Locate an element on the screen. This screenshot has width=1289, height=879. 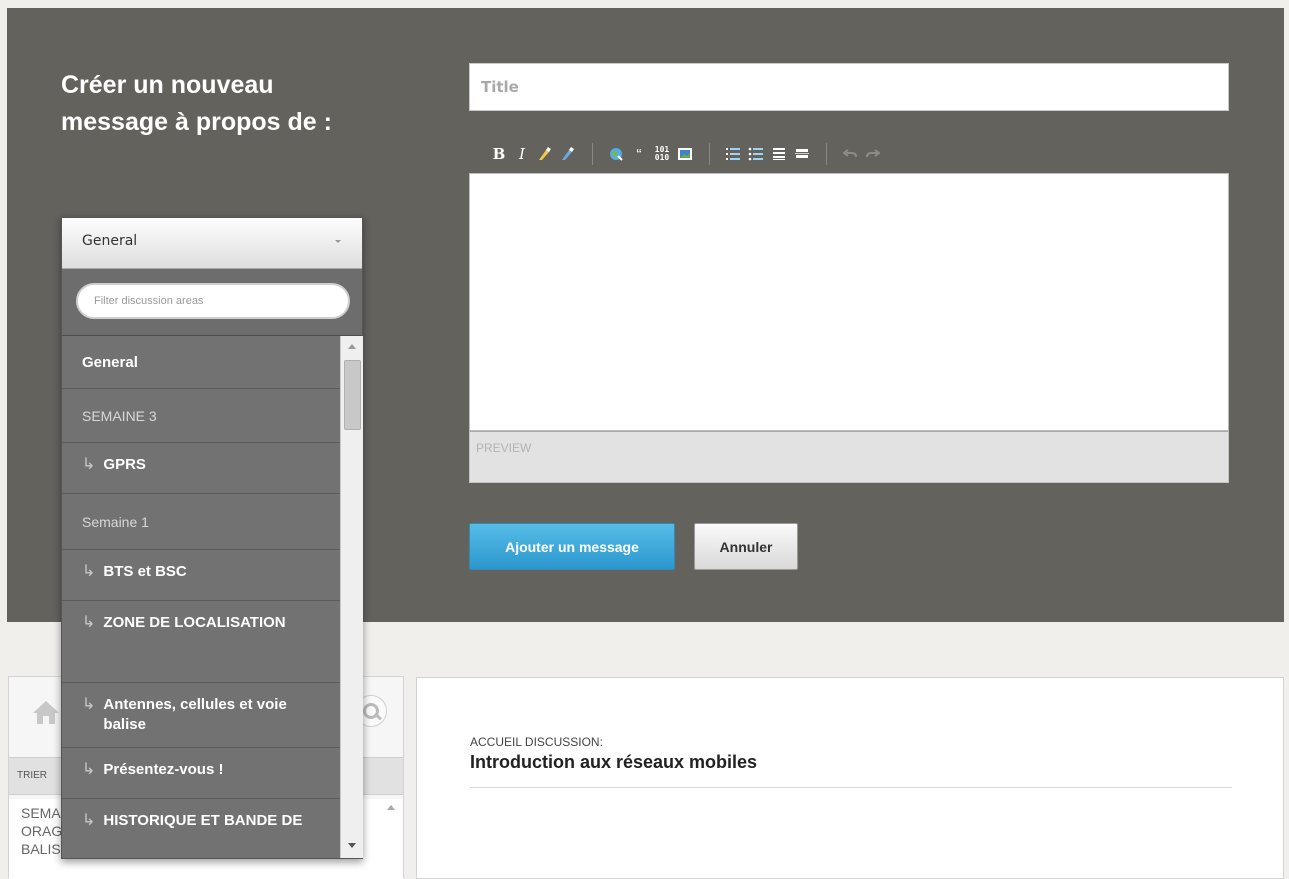
filter-input is located at coordinates (213, 301).